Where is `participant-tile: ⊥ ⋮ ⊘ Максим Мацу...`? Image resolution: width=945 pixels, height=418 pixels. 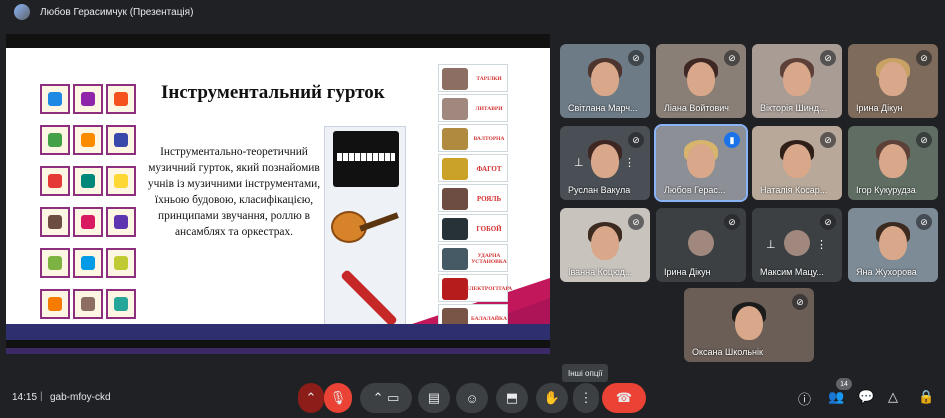 participant-tile: ⊥ ⋮ ⊘ Максим Мацу... is located at coordinates (797, 245).